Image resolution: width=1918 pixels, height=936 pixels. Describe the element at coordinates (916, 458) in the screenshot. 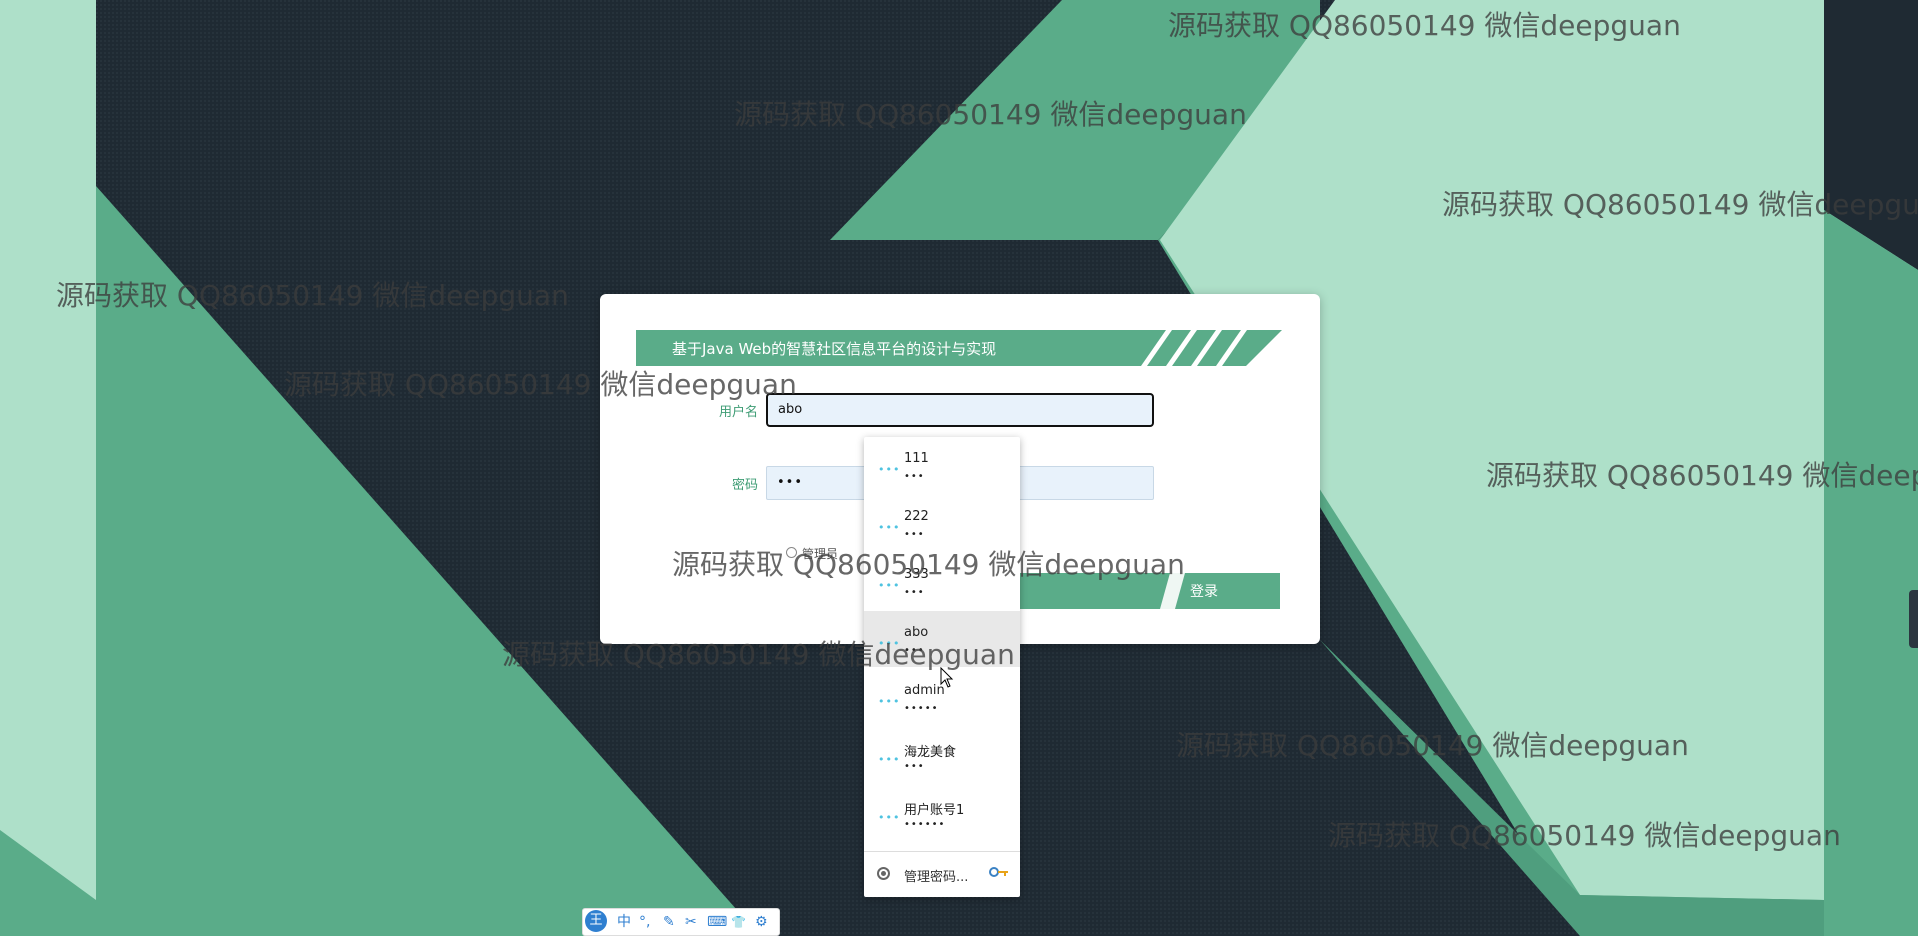

I see `autofill-username: 111` at that location.